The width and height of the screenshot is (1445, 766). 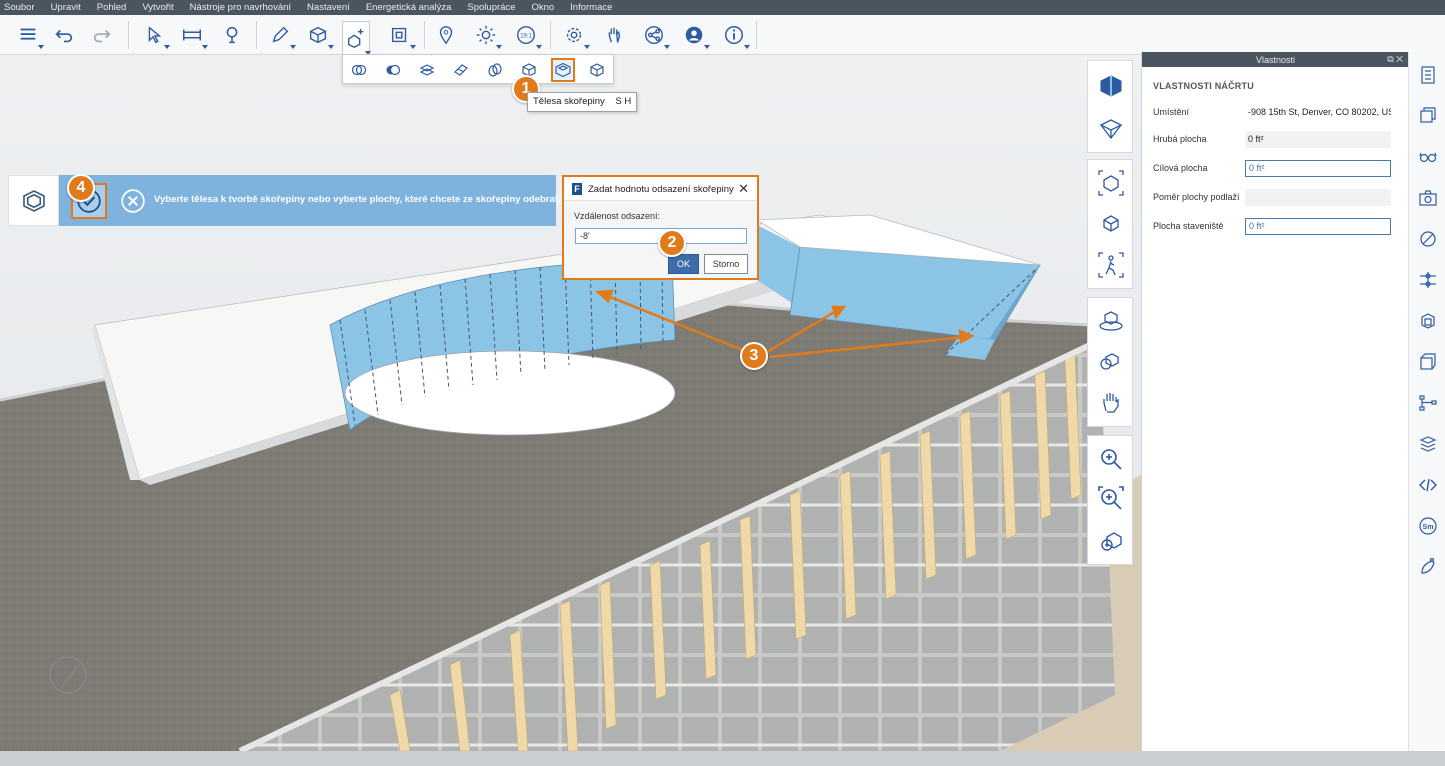 I want to click on zoom-selected-icon, so click(x=1111, y=223).